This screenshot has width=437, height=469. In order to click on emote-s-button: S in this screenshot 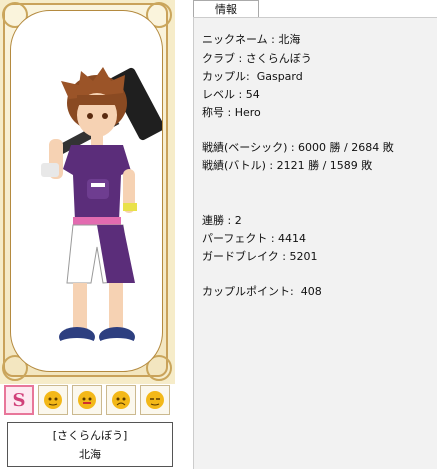, I will do `click(19, 400)`.